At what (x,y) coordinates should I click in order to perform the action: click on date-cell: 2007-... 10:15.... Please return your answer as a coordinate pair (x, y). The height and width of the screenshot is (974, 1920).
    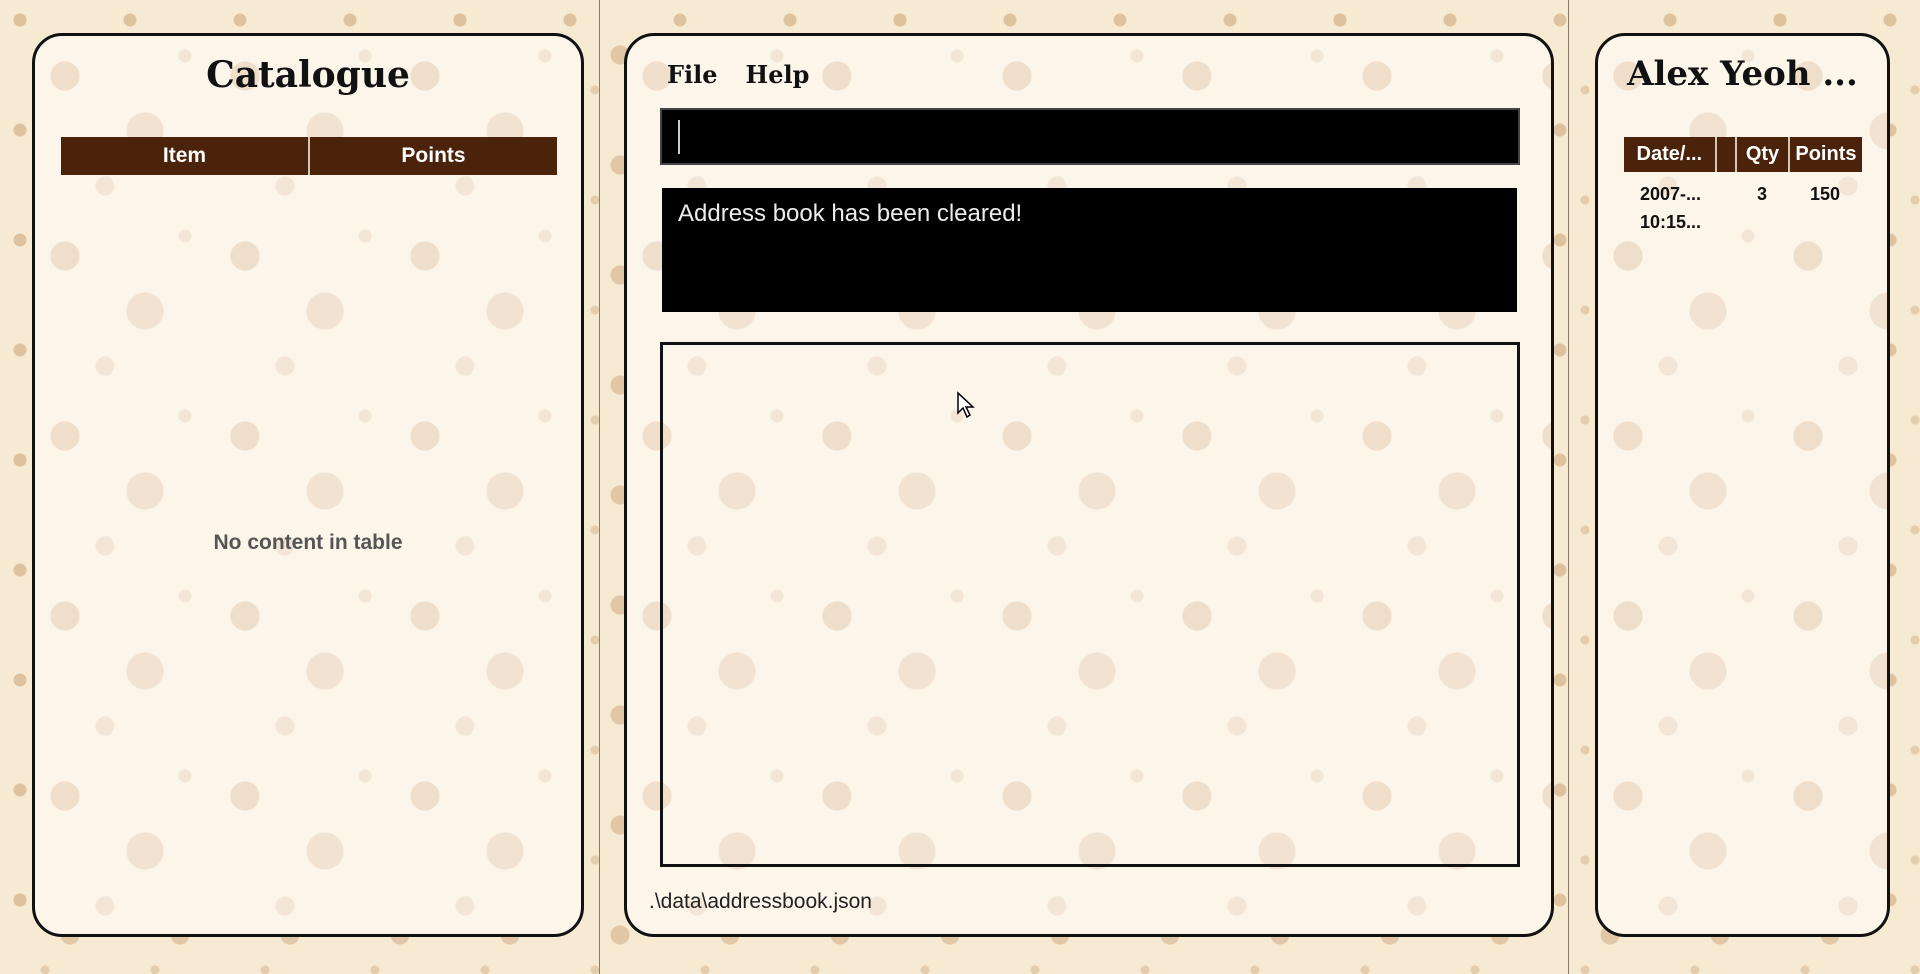
    Looking at the image, I should click on (1670, 208).